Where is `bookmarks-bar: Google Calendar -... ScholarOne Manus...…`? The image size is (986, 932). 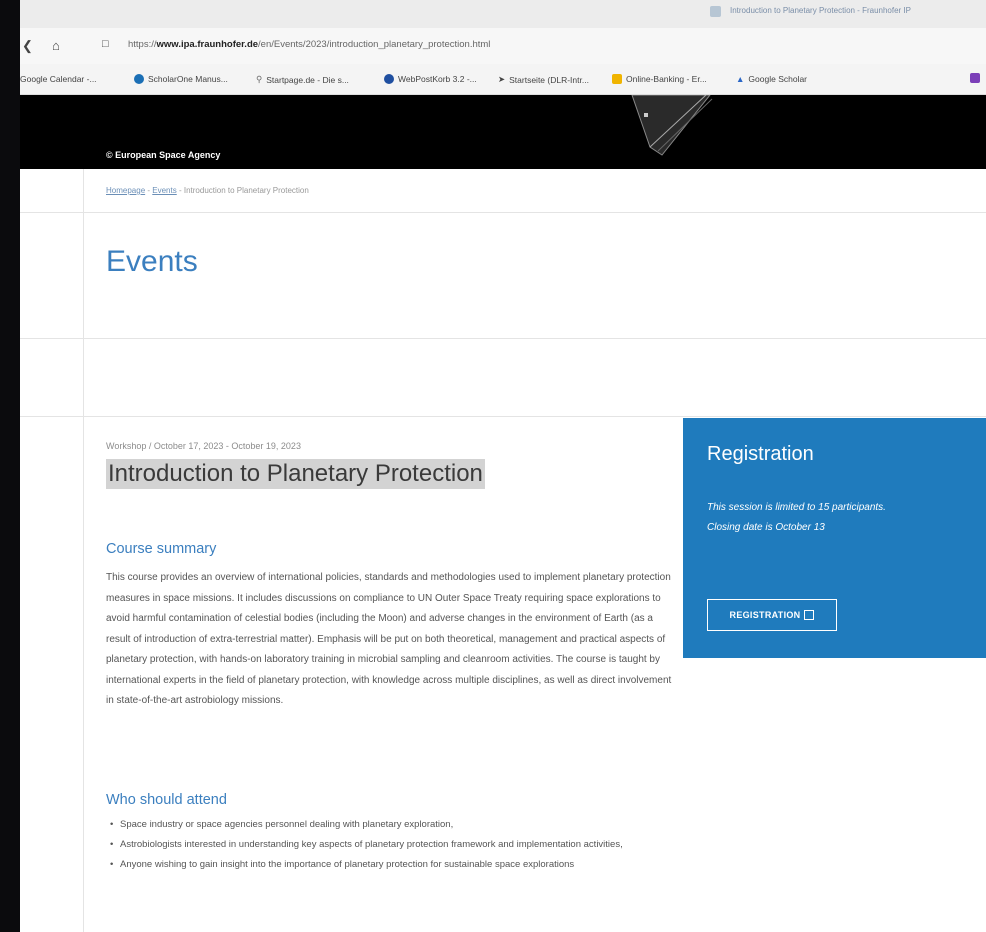
bookmarks-bar: Google Calendar -... ScholarOne Manus...… is located at coordinates (503, 79).